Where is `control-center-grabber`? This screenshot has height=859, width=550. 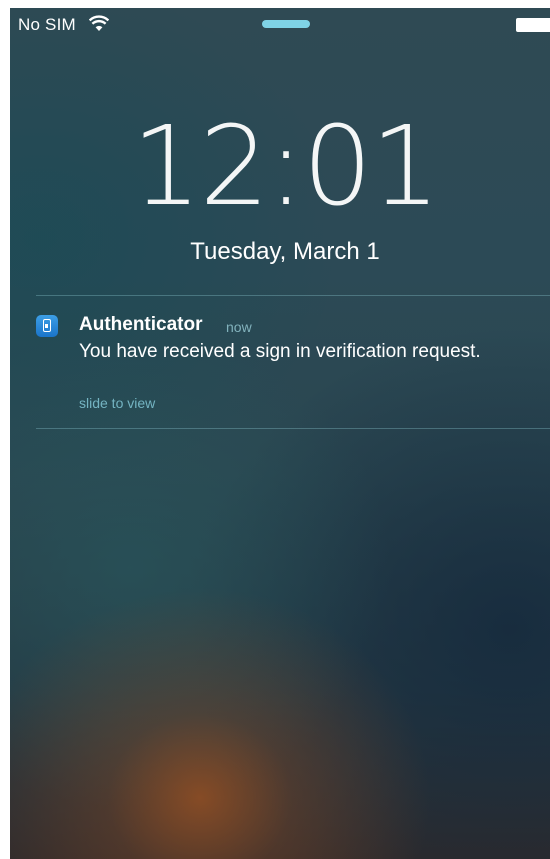 control-center-grabber is located at coordinates (286, 24).